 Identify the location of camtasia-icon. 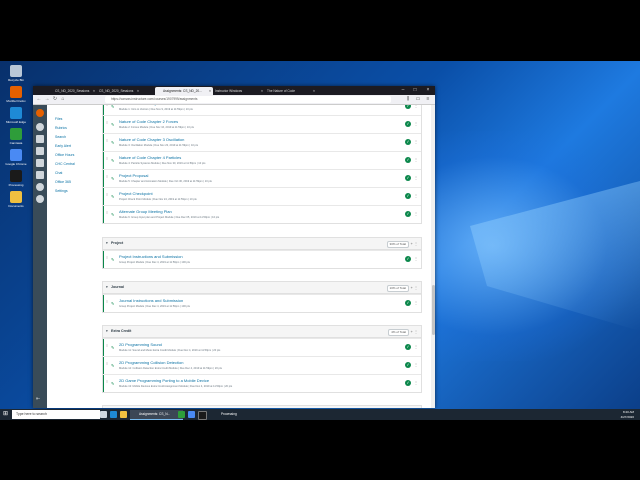
(181, 414).